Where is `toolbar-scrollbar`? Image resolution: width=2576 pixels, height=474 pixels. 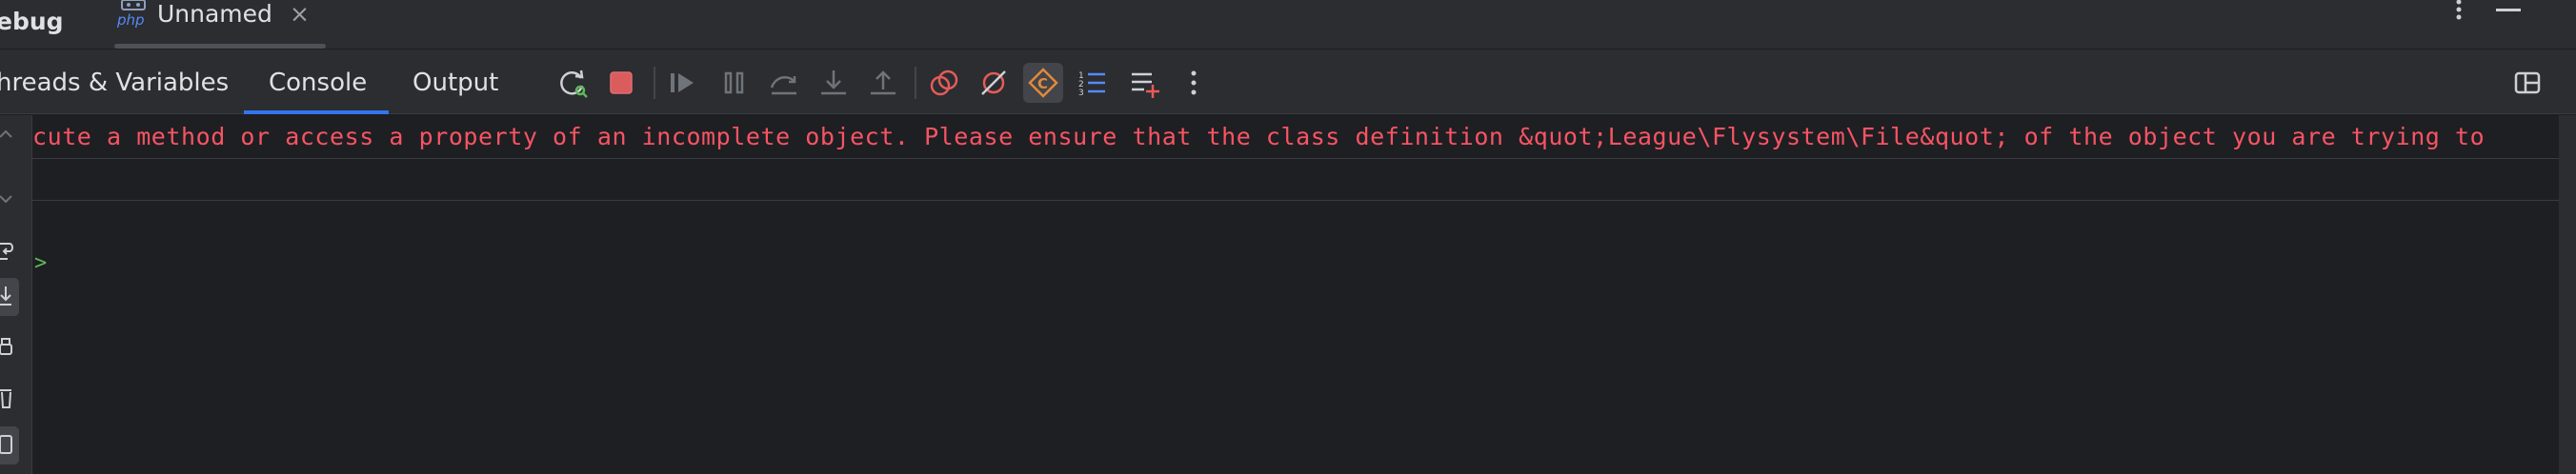
toolbar-scrollbar is located at coordinates (2567, 81).